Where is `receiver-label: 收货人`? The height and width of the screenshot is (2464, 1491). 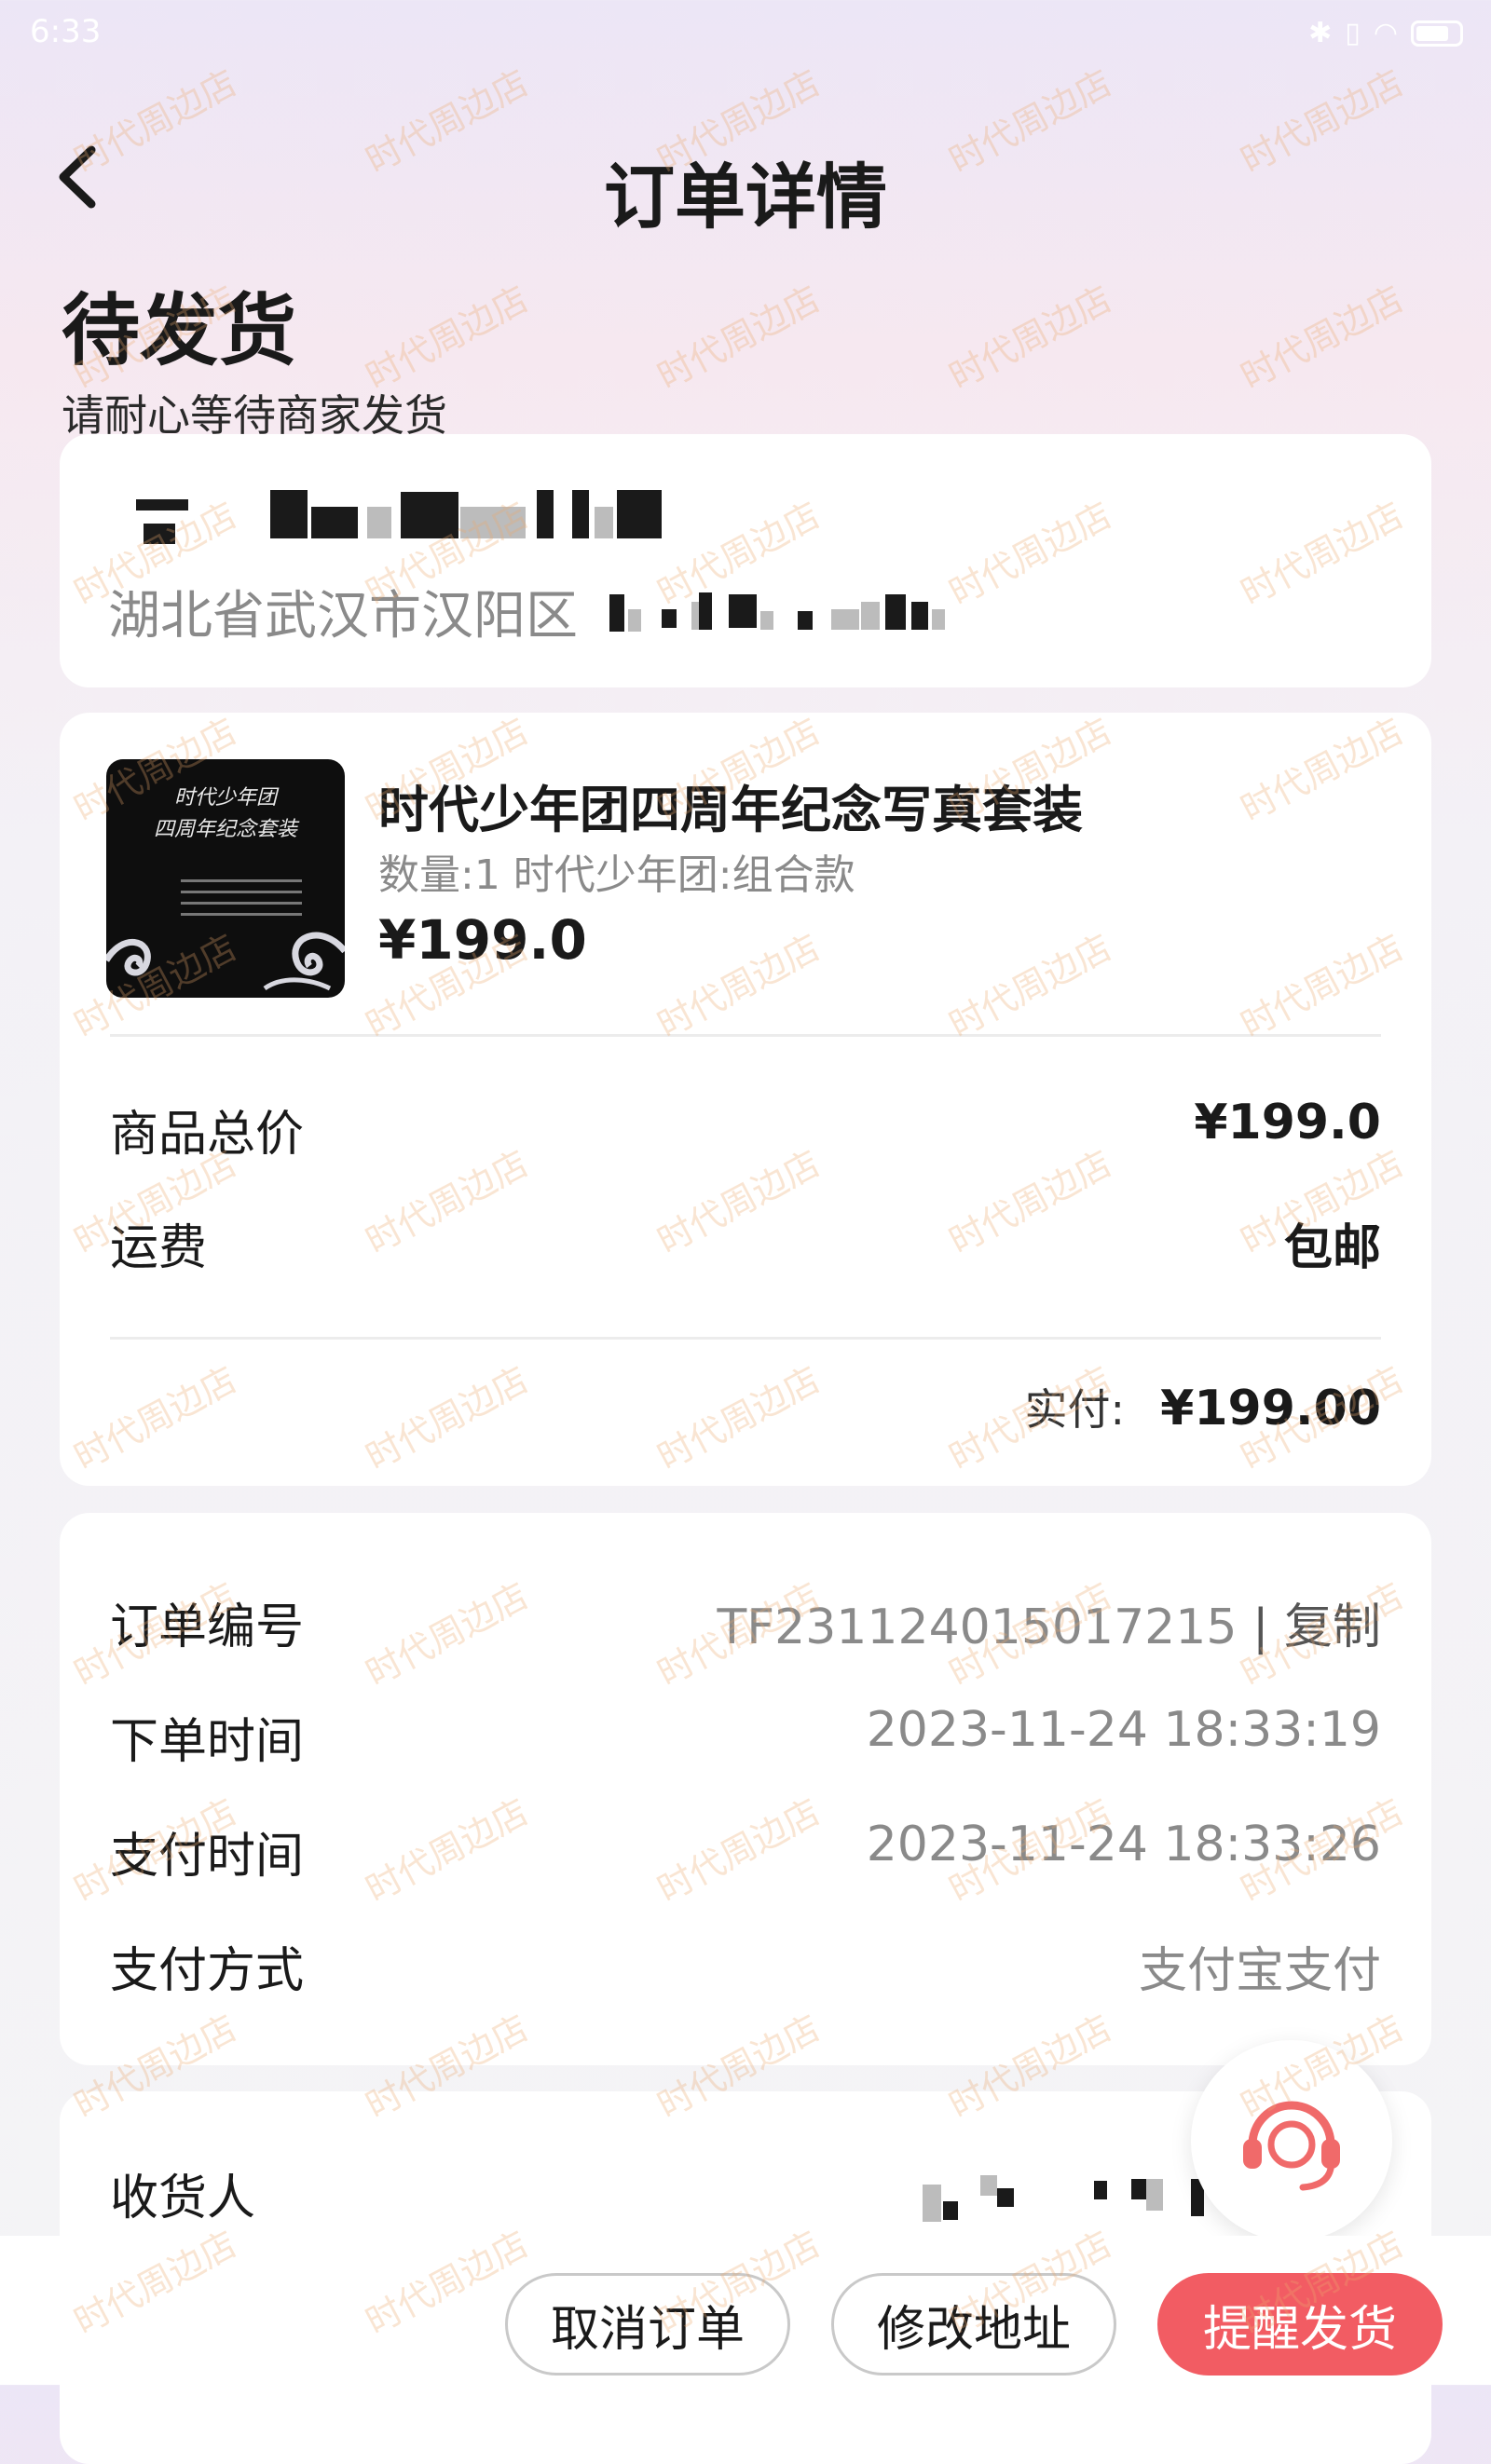
receiver-label: 收货人 is located at coordinates (183, 2198).